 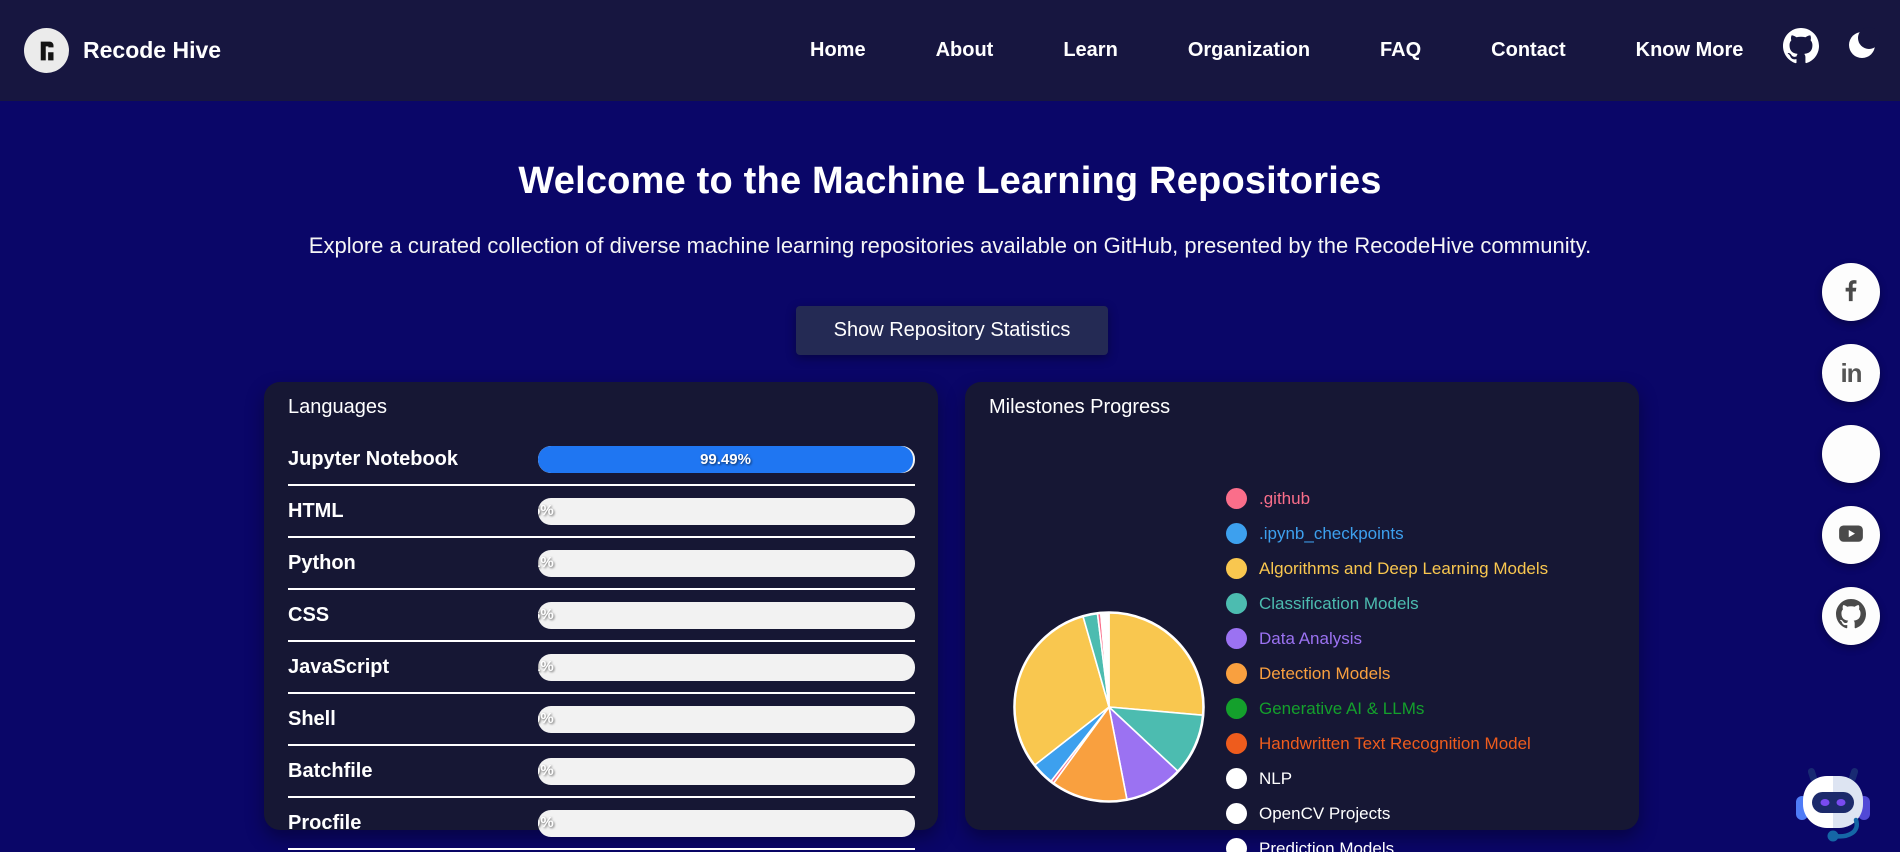 I want to click on language-row: Python 1%, so click(x=601, y=564).